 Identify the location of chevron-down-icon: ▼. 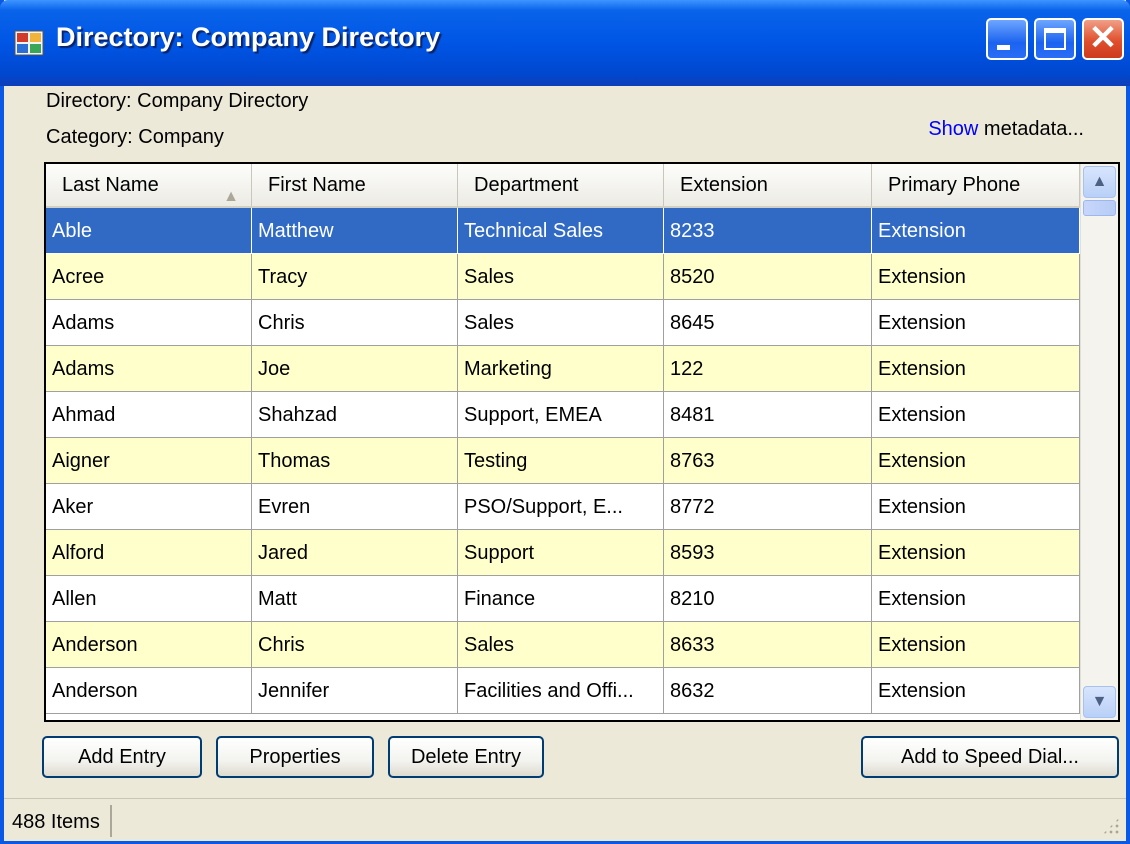
(1099, 701).